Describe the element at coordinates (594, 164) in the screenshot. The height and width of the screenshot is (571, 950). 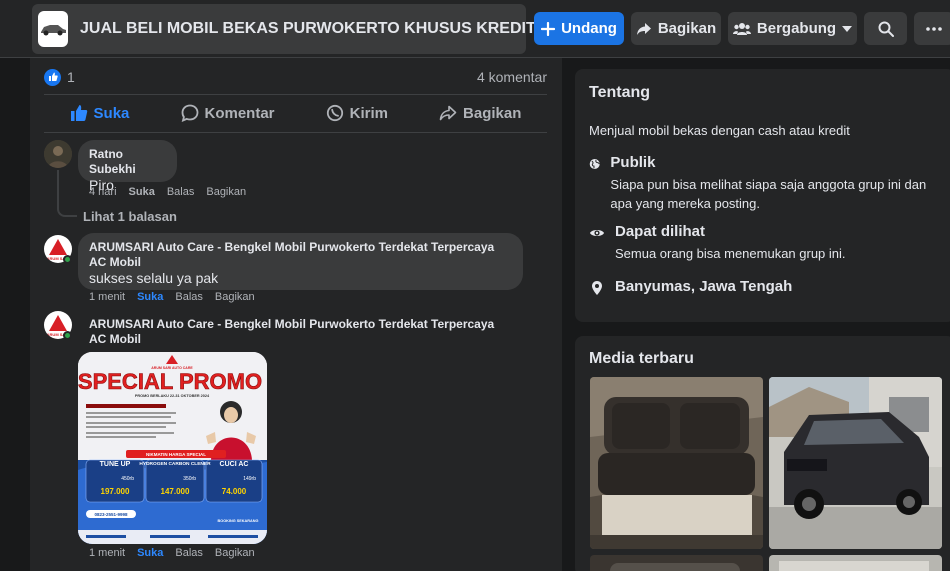
I see `globe-icon` at that location.